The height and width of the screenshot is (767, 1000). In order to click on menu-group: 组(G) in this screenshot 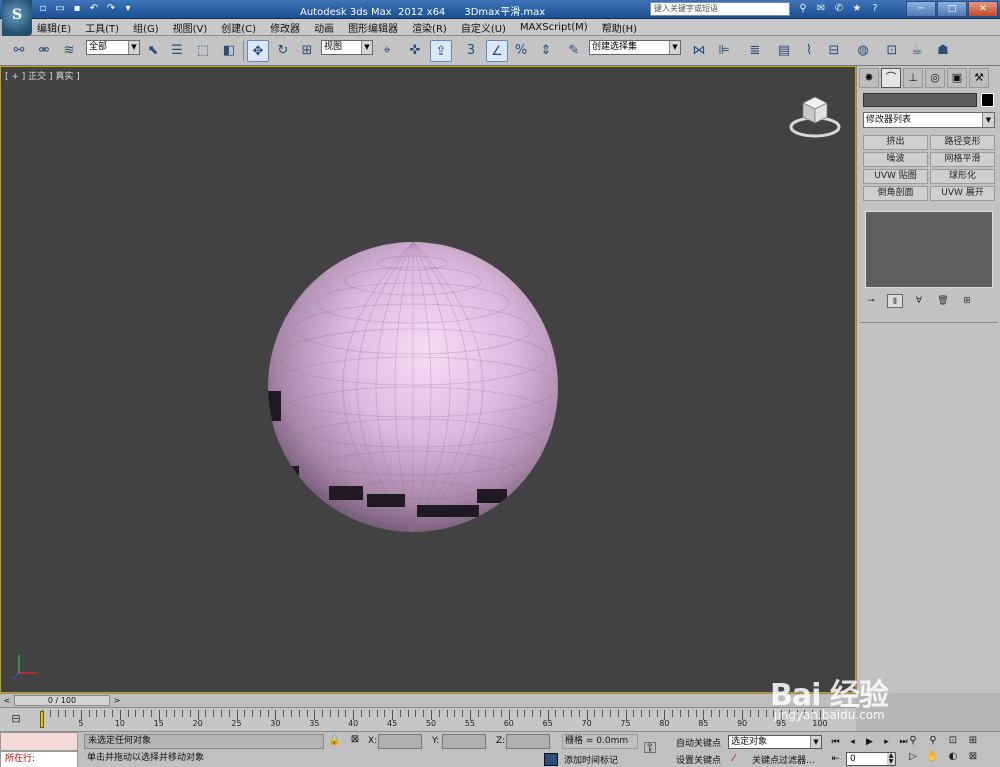, I will do `click(146, 27)`.